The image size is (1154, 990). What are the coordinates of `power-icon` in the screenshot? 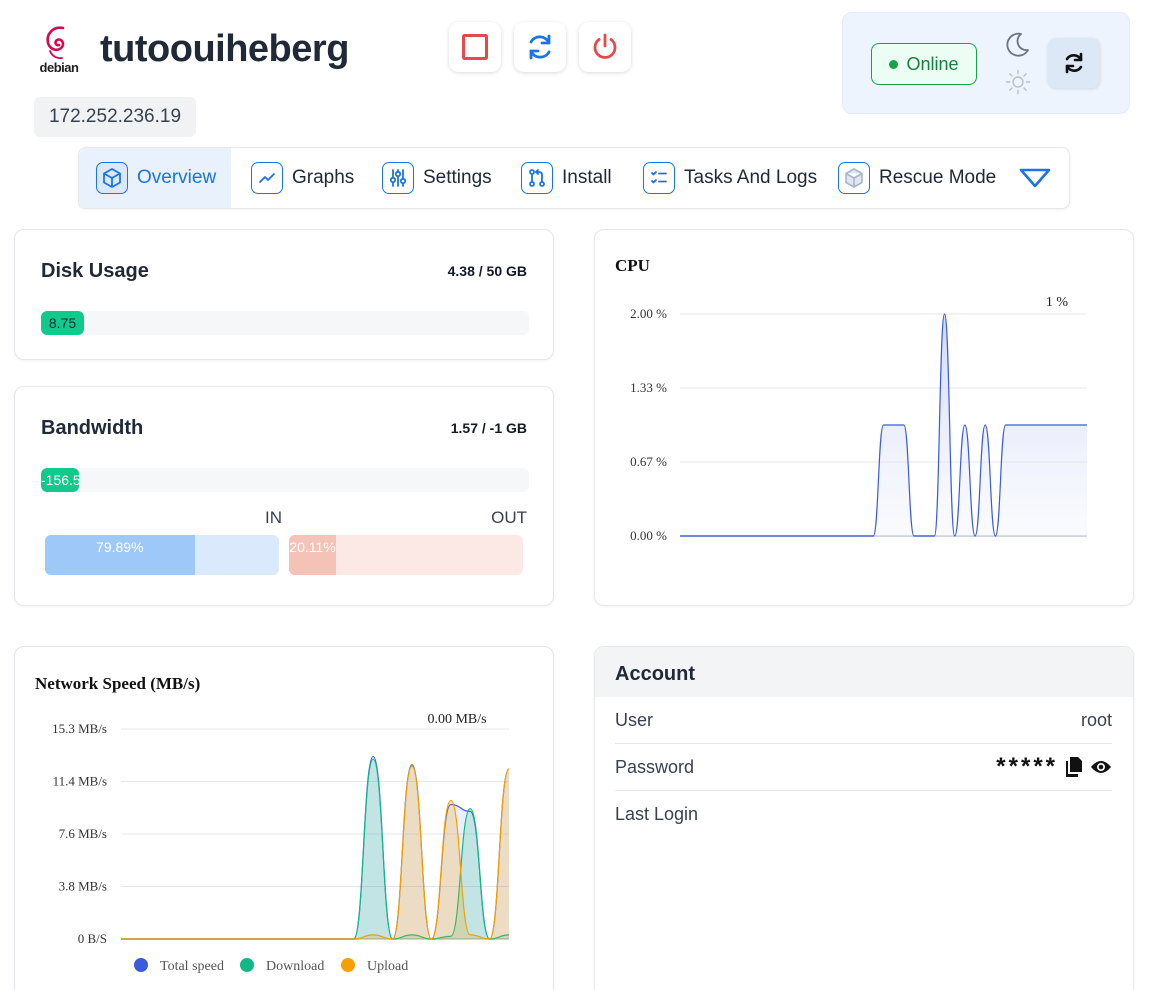 It's located at (605, 46).